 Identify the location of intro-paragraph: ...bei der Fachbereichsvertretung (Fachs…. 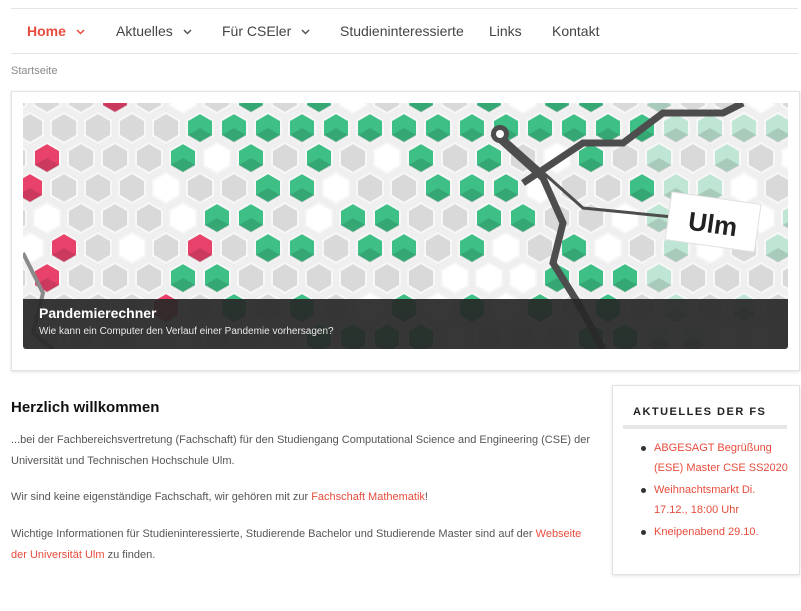
(301, 450).